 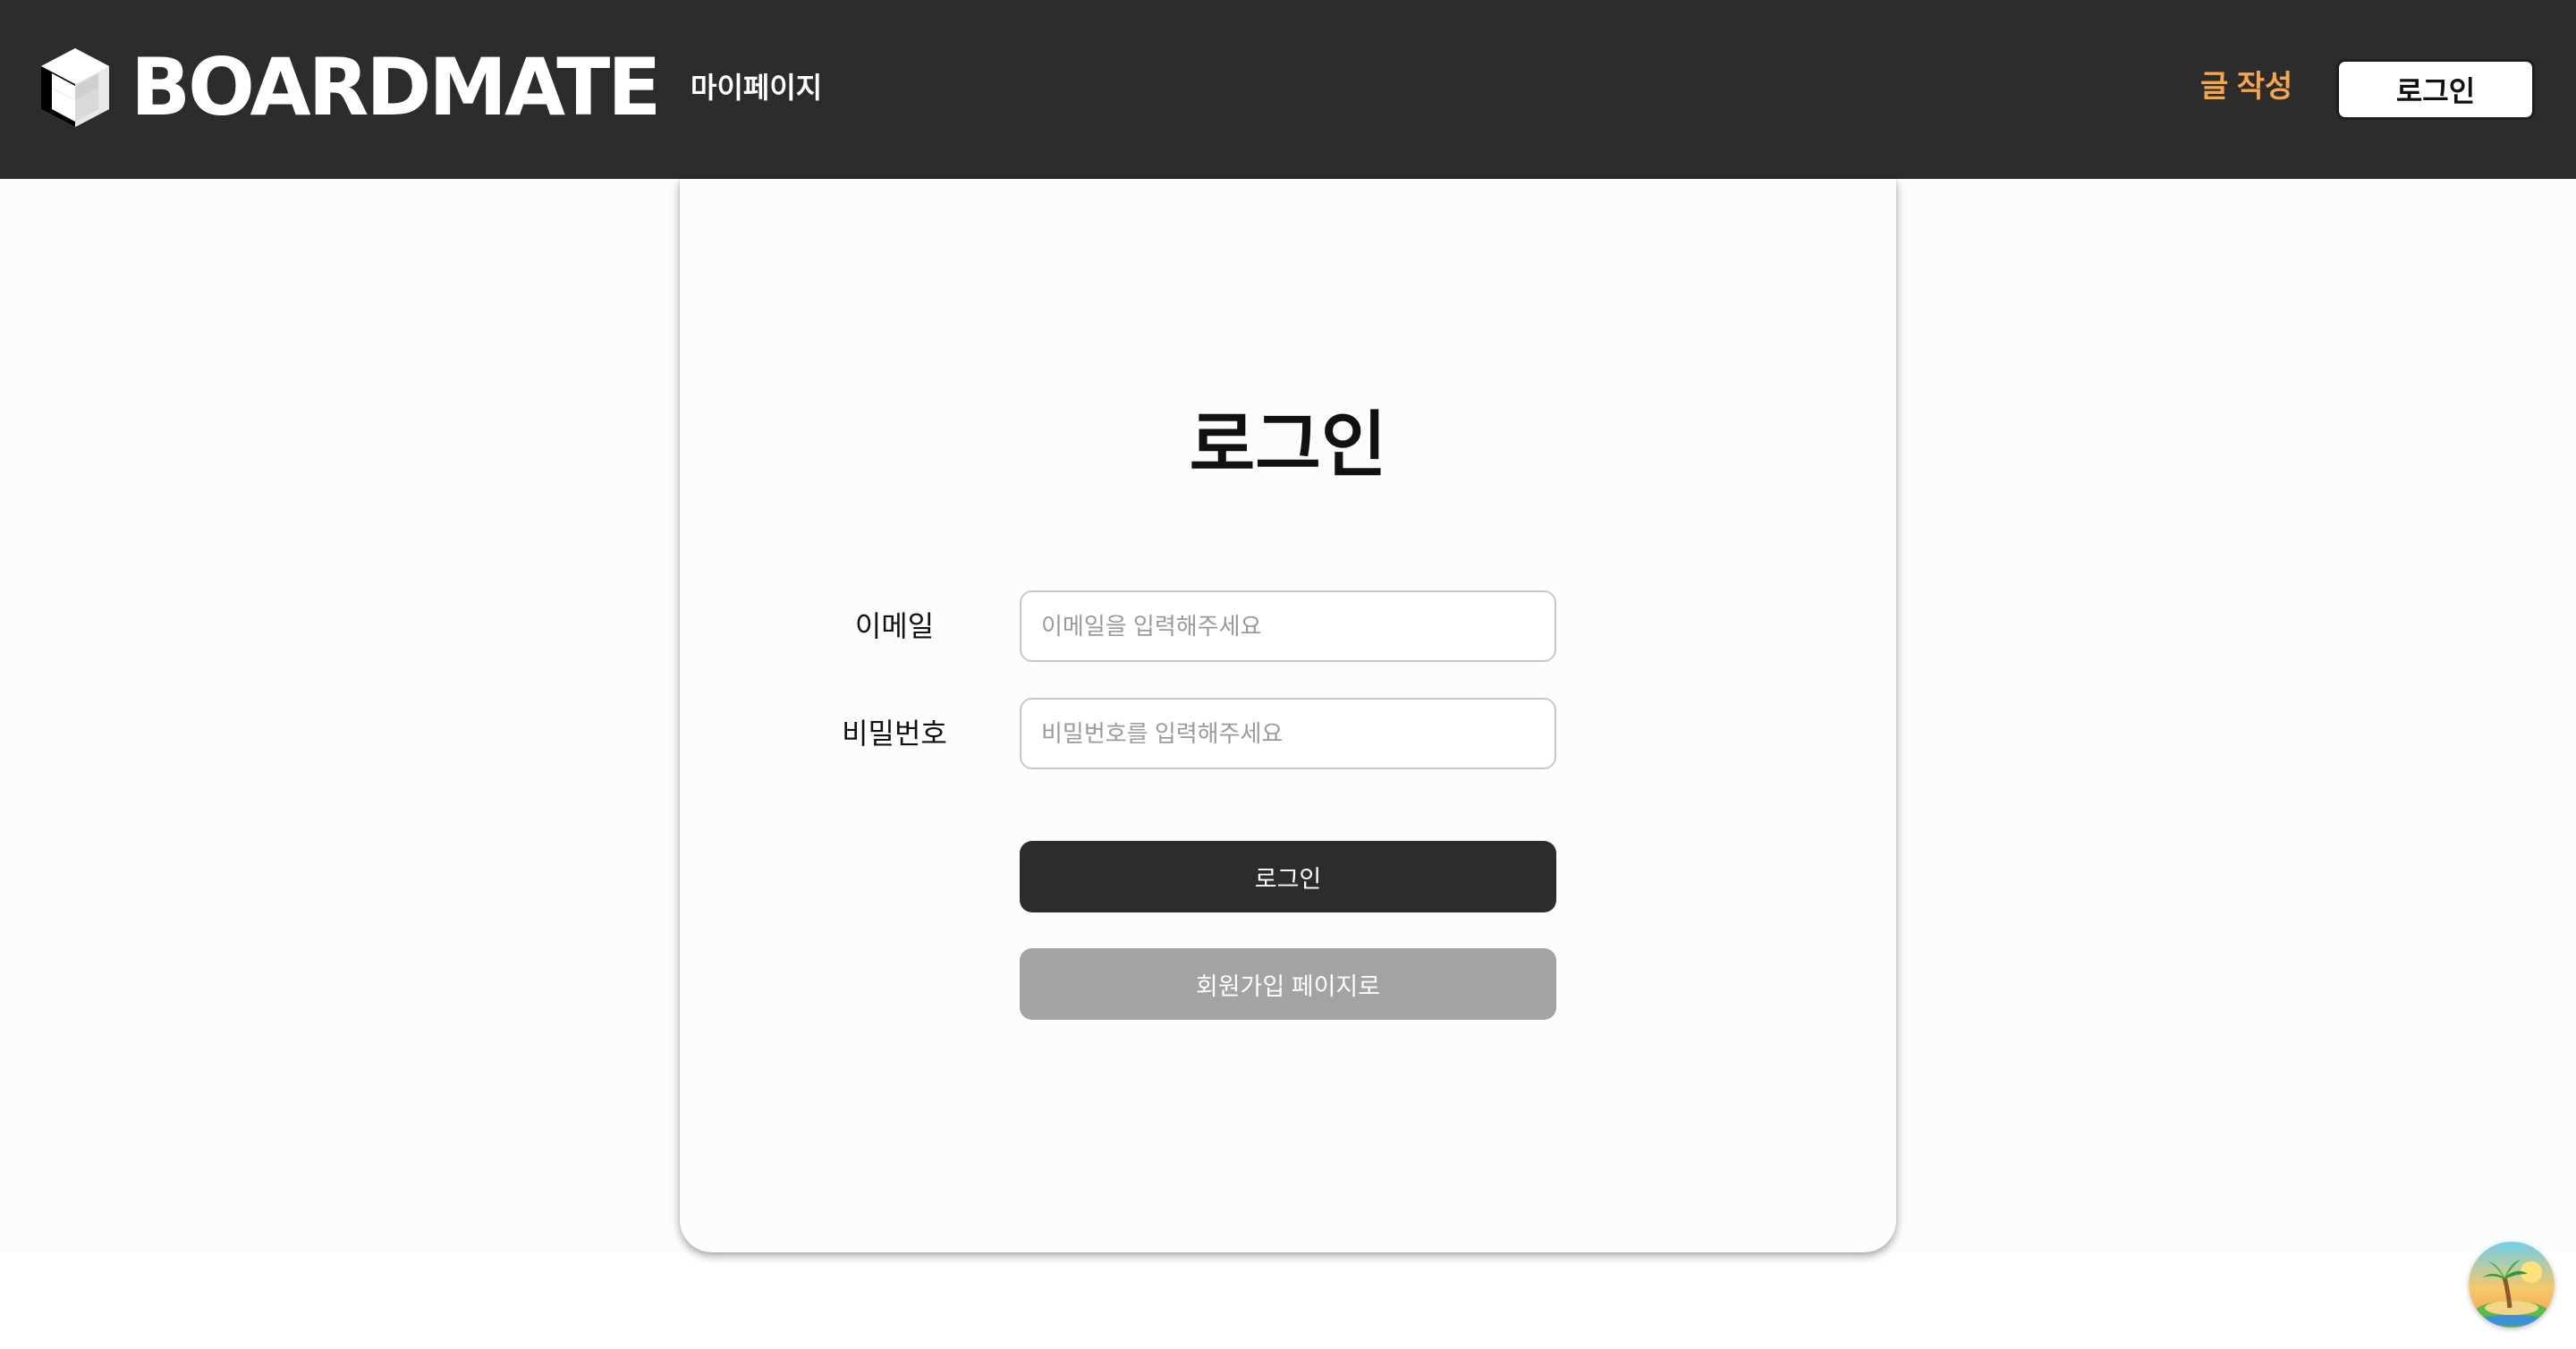 What do you see at coordinates (1288, 733) in the screenshot?
I see `password-input` at bounding box center [1288, 733].